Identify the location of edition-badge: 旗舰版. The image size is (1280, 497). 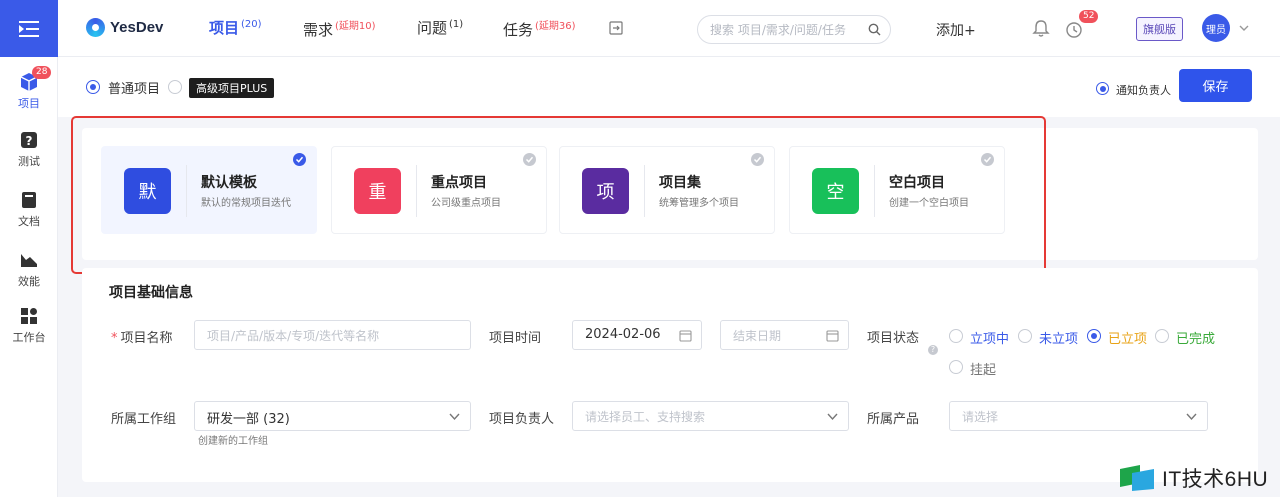
(1159, 29).